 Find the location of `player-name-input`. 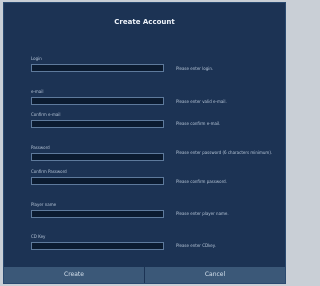

player-name-input is located at coordinates (97, 214).